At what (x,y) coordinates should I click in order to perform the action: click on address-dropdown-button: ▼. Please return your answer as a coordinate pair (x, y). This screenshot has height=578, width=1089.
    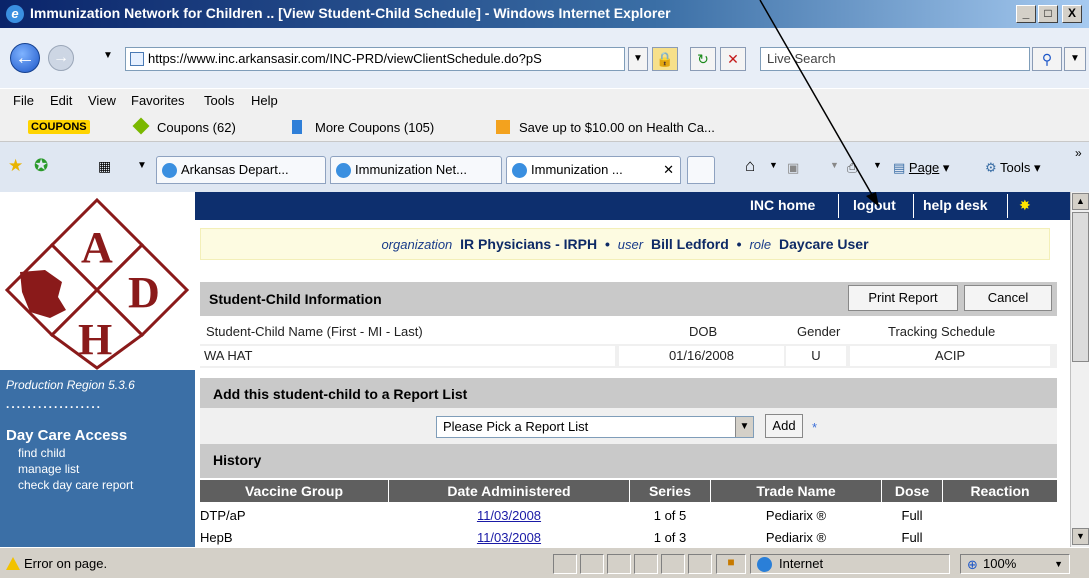
    Looking at the image, I should click on (638, 59).